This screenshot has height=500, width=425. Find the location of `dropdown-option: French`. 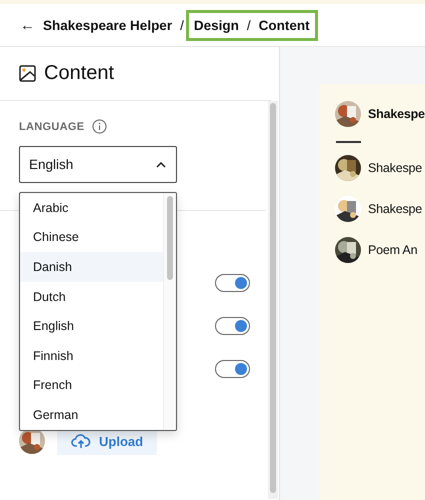

dropdown-option: French is located at coordinates (91, 385).